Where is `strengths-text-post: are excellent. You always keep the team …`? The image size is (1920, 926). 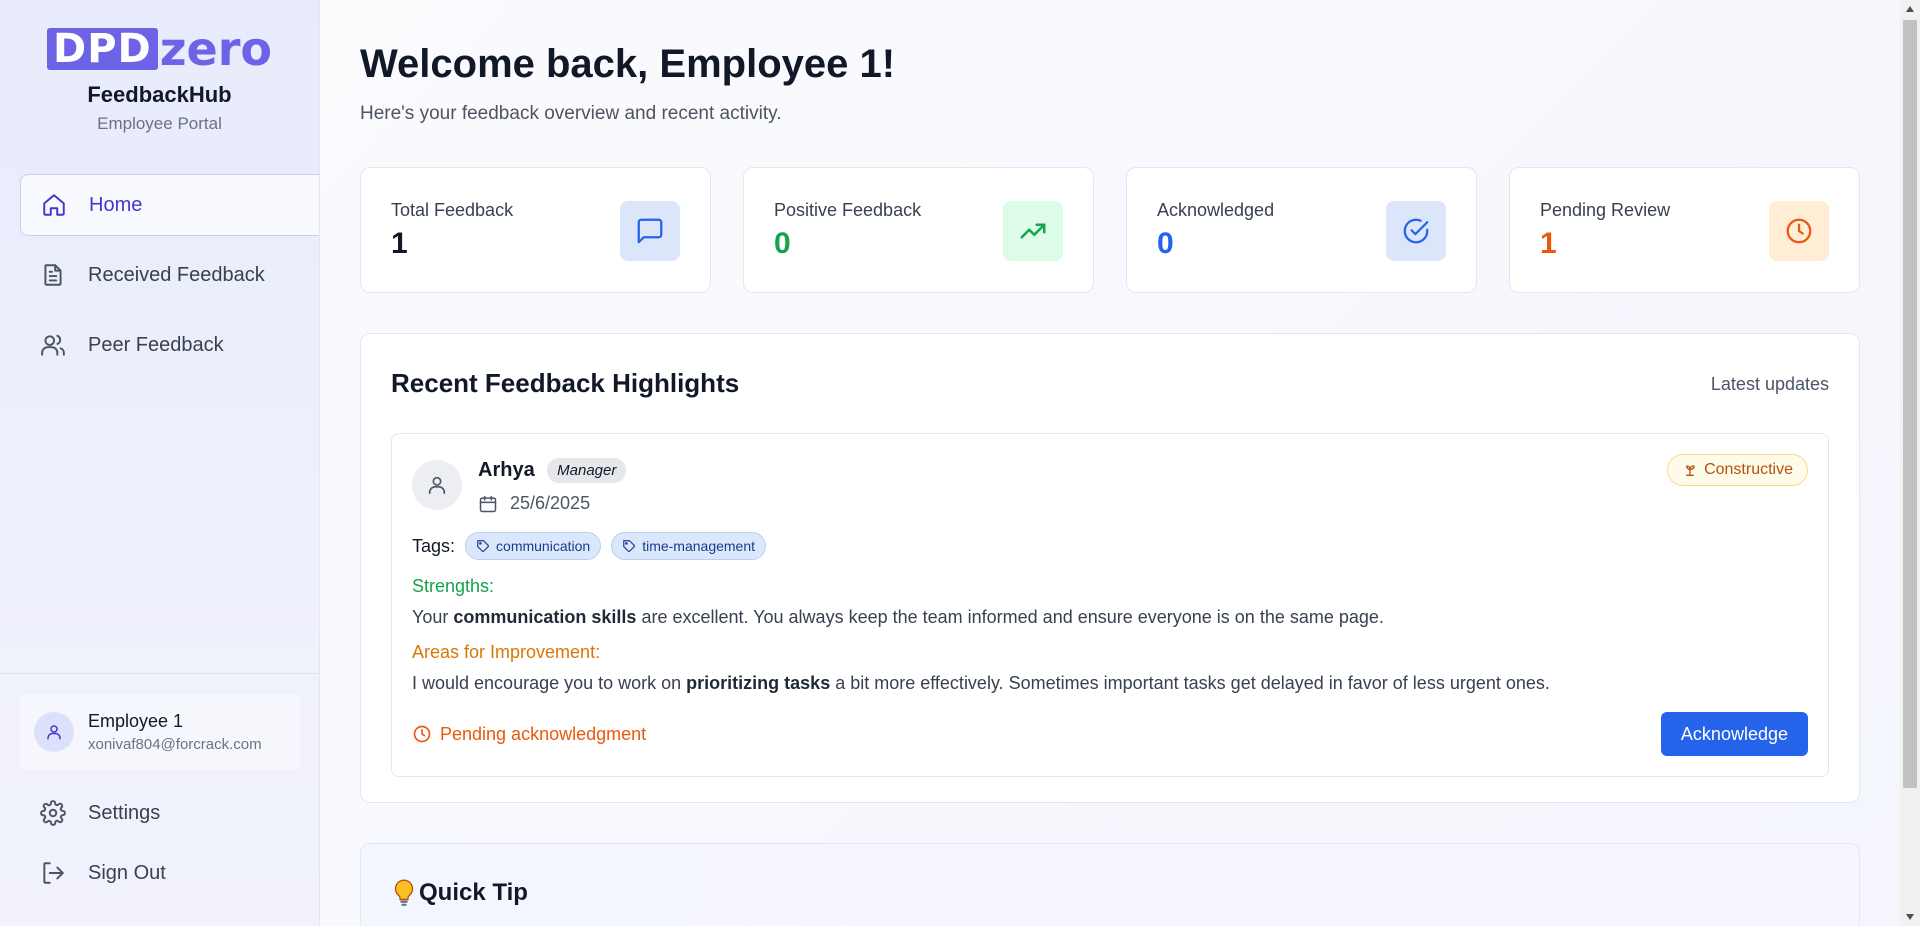 strengths-text-post: are excellent. You always keep the team … is located at coordinates (1010, 617).